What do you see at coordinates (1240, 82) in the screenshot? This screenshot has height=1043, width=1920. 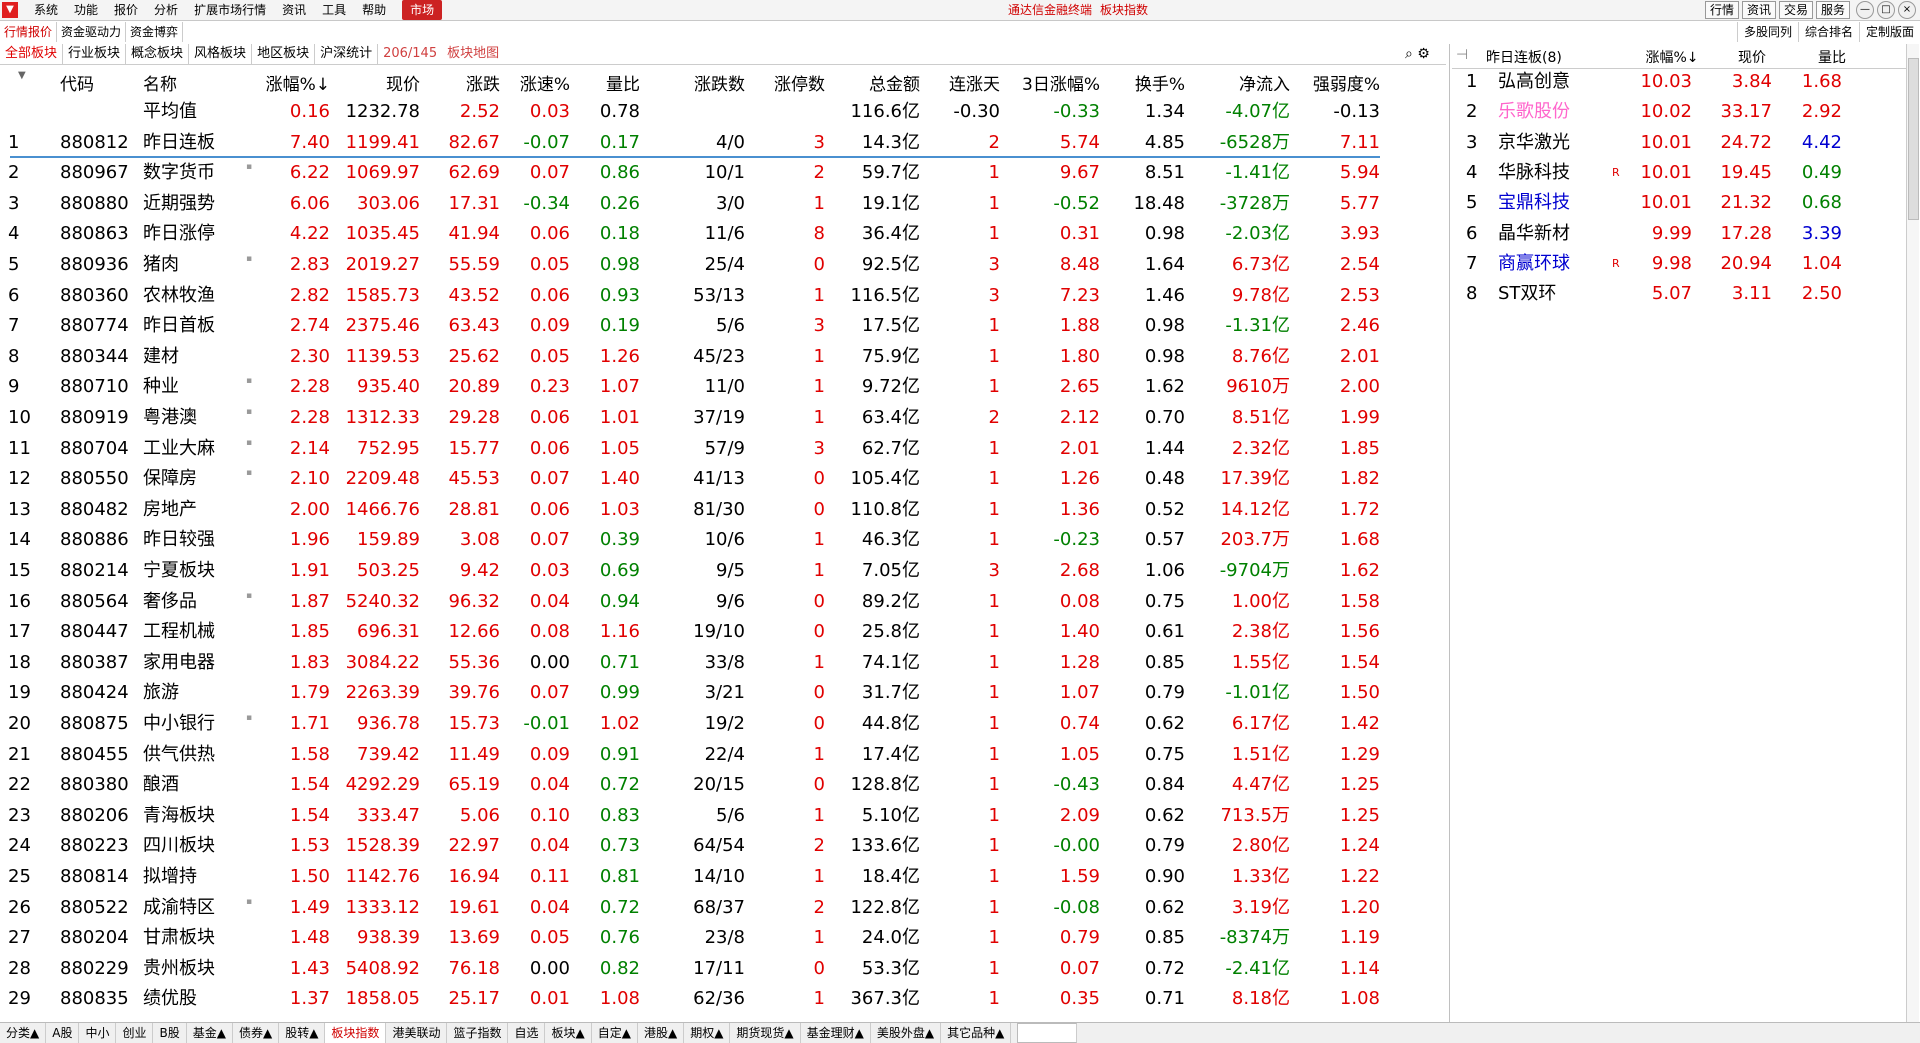 I see `column-header: 净流入` at bounding box center [1240, 82].